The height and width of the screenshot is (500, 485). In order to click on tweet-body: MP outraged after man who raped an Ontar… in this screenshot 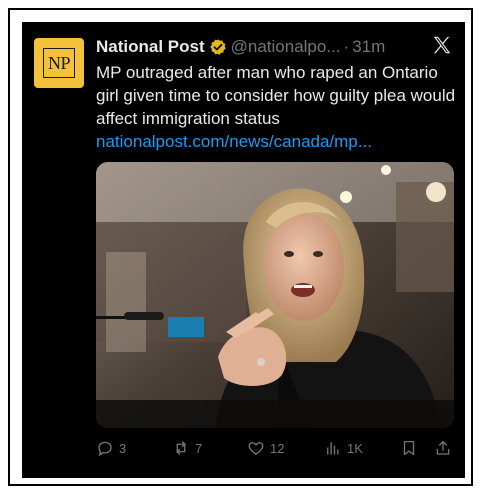, I will do `click(277, 107)`.